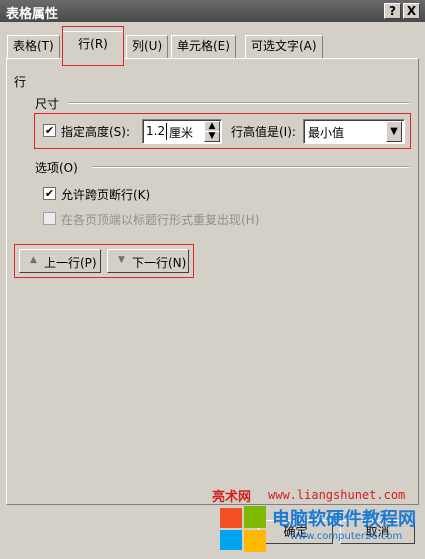  What do you see at coordinates (49, 218) in the screenshot?
I see `repeat-header-checkbox` at bounding box center [49, 218].